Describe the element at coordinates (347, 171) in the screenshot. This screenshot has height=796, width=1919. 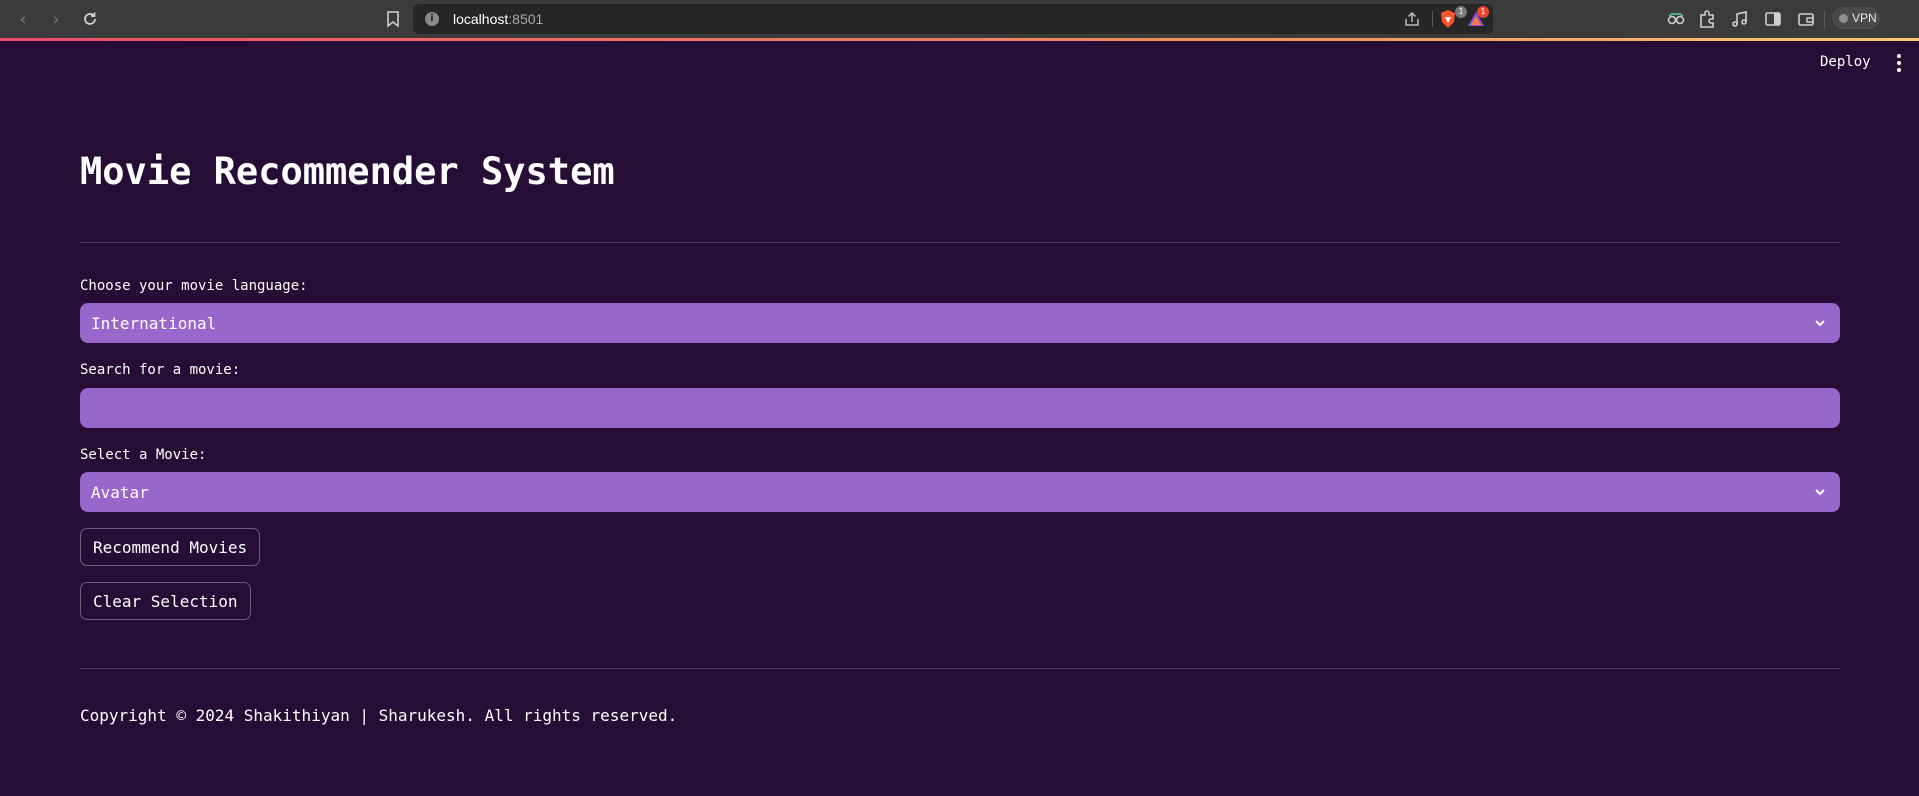
I see `page-title: Movie Recommender System` at that location.